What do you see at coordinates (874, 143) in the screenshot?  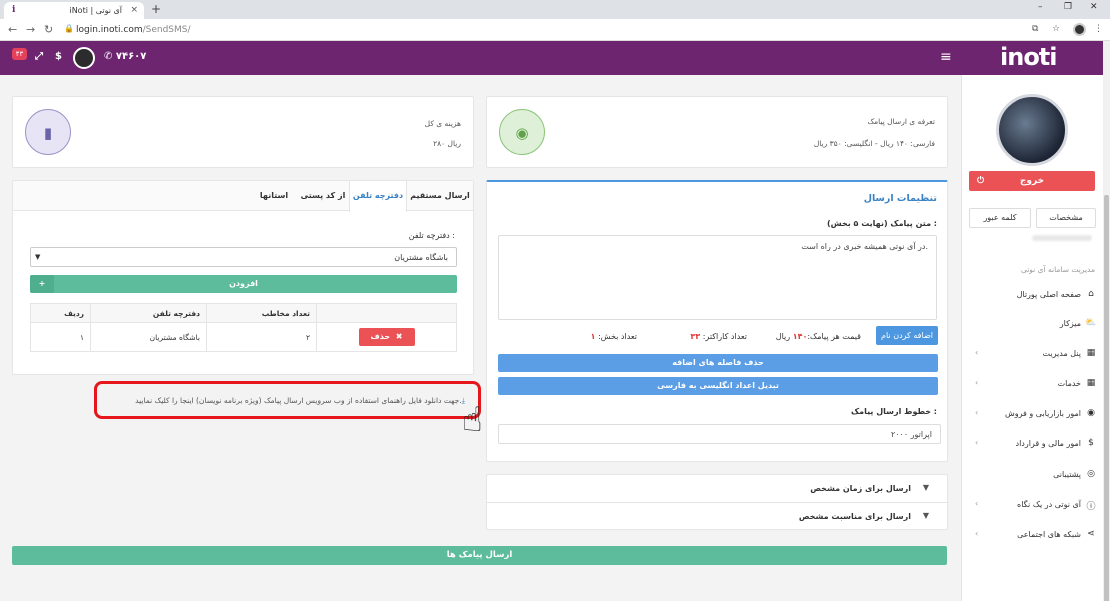 I see `tariff-detail: فارسی: ۱۴۰ ریال - انگلیسی: ۳۵۰ ریال` at bounding box center [874, 143].